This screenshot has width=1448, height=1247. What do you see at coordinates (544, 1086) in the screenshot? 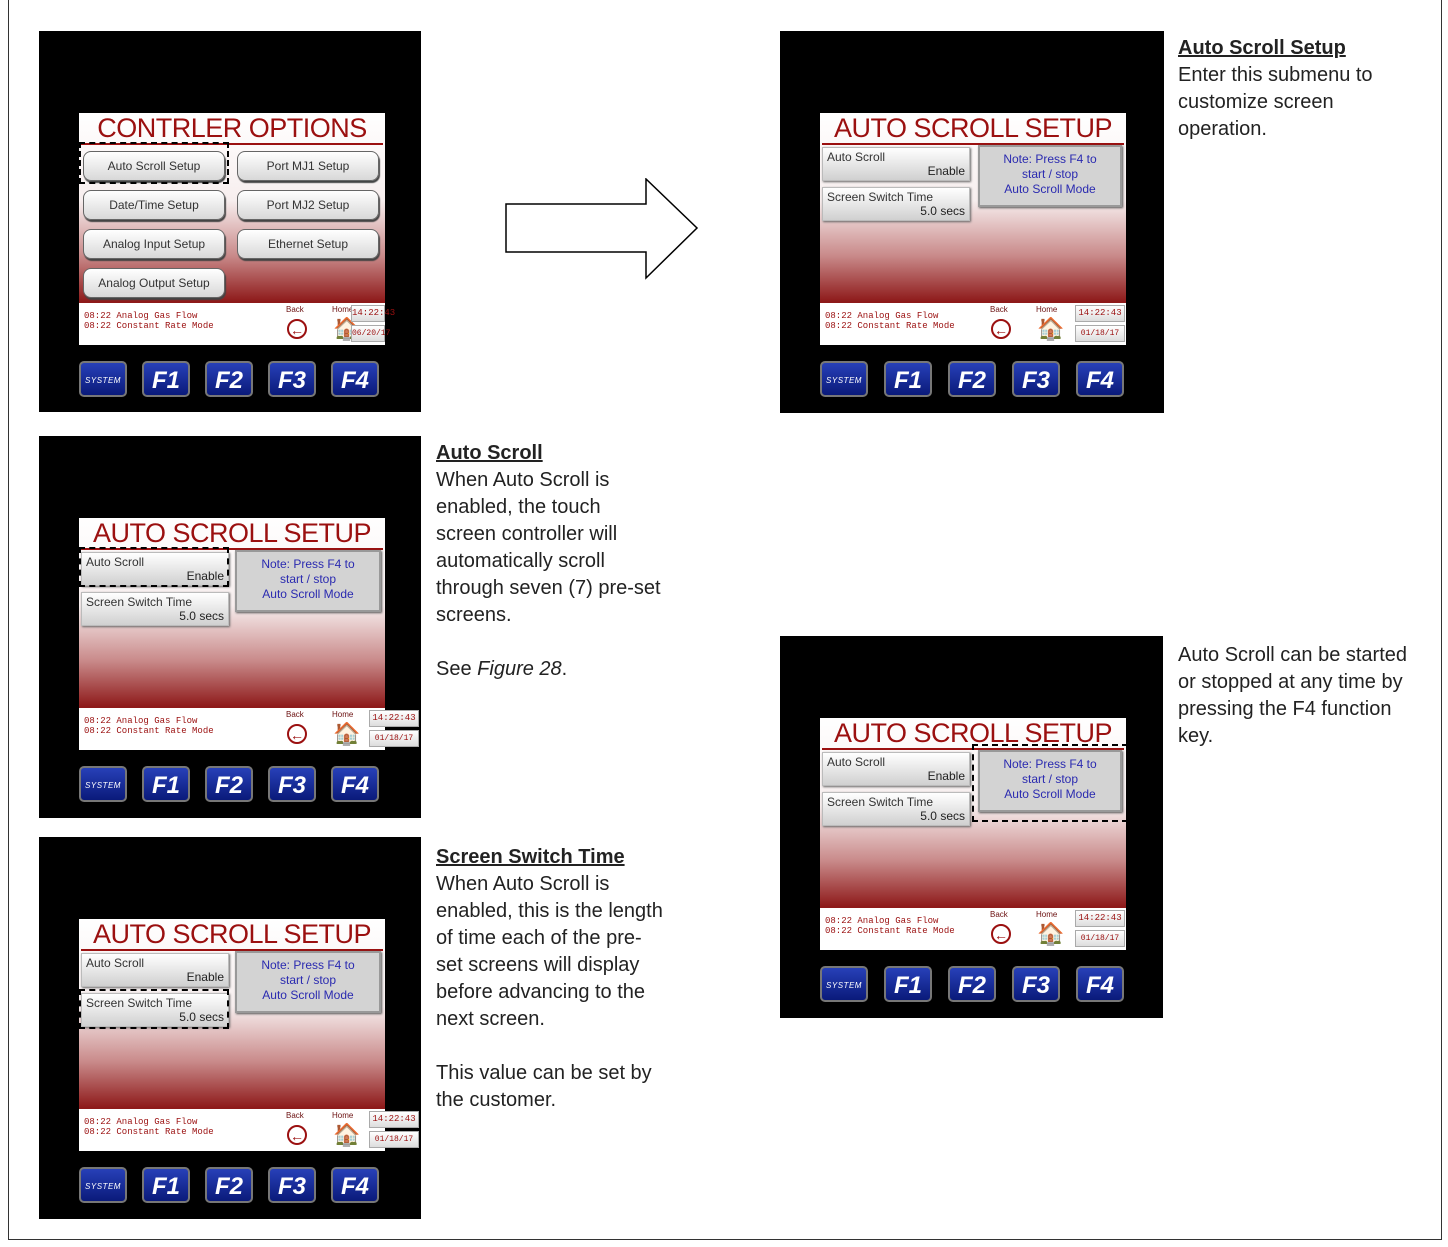
I see `switch-time-note: This value can be set by the customer.` at bounding box center [544, 1086].